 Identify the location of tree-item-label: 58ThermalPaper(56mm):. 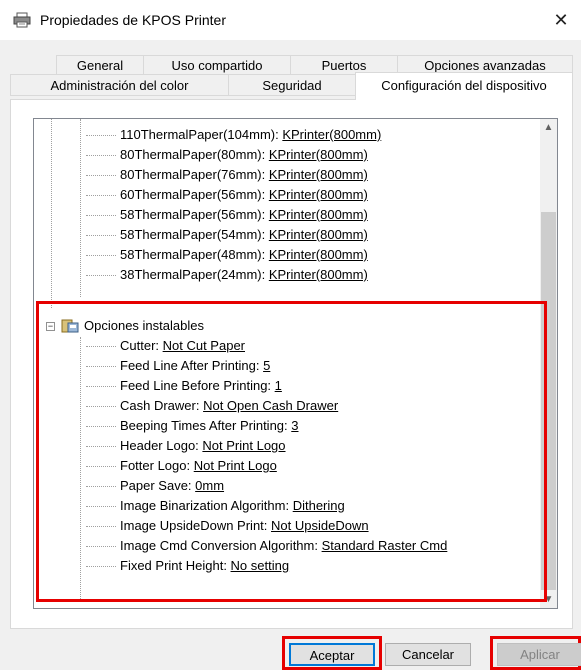
(194, 214).